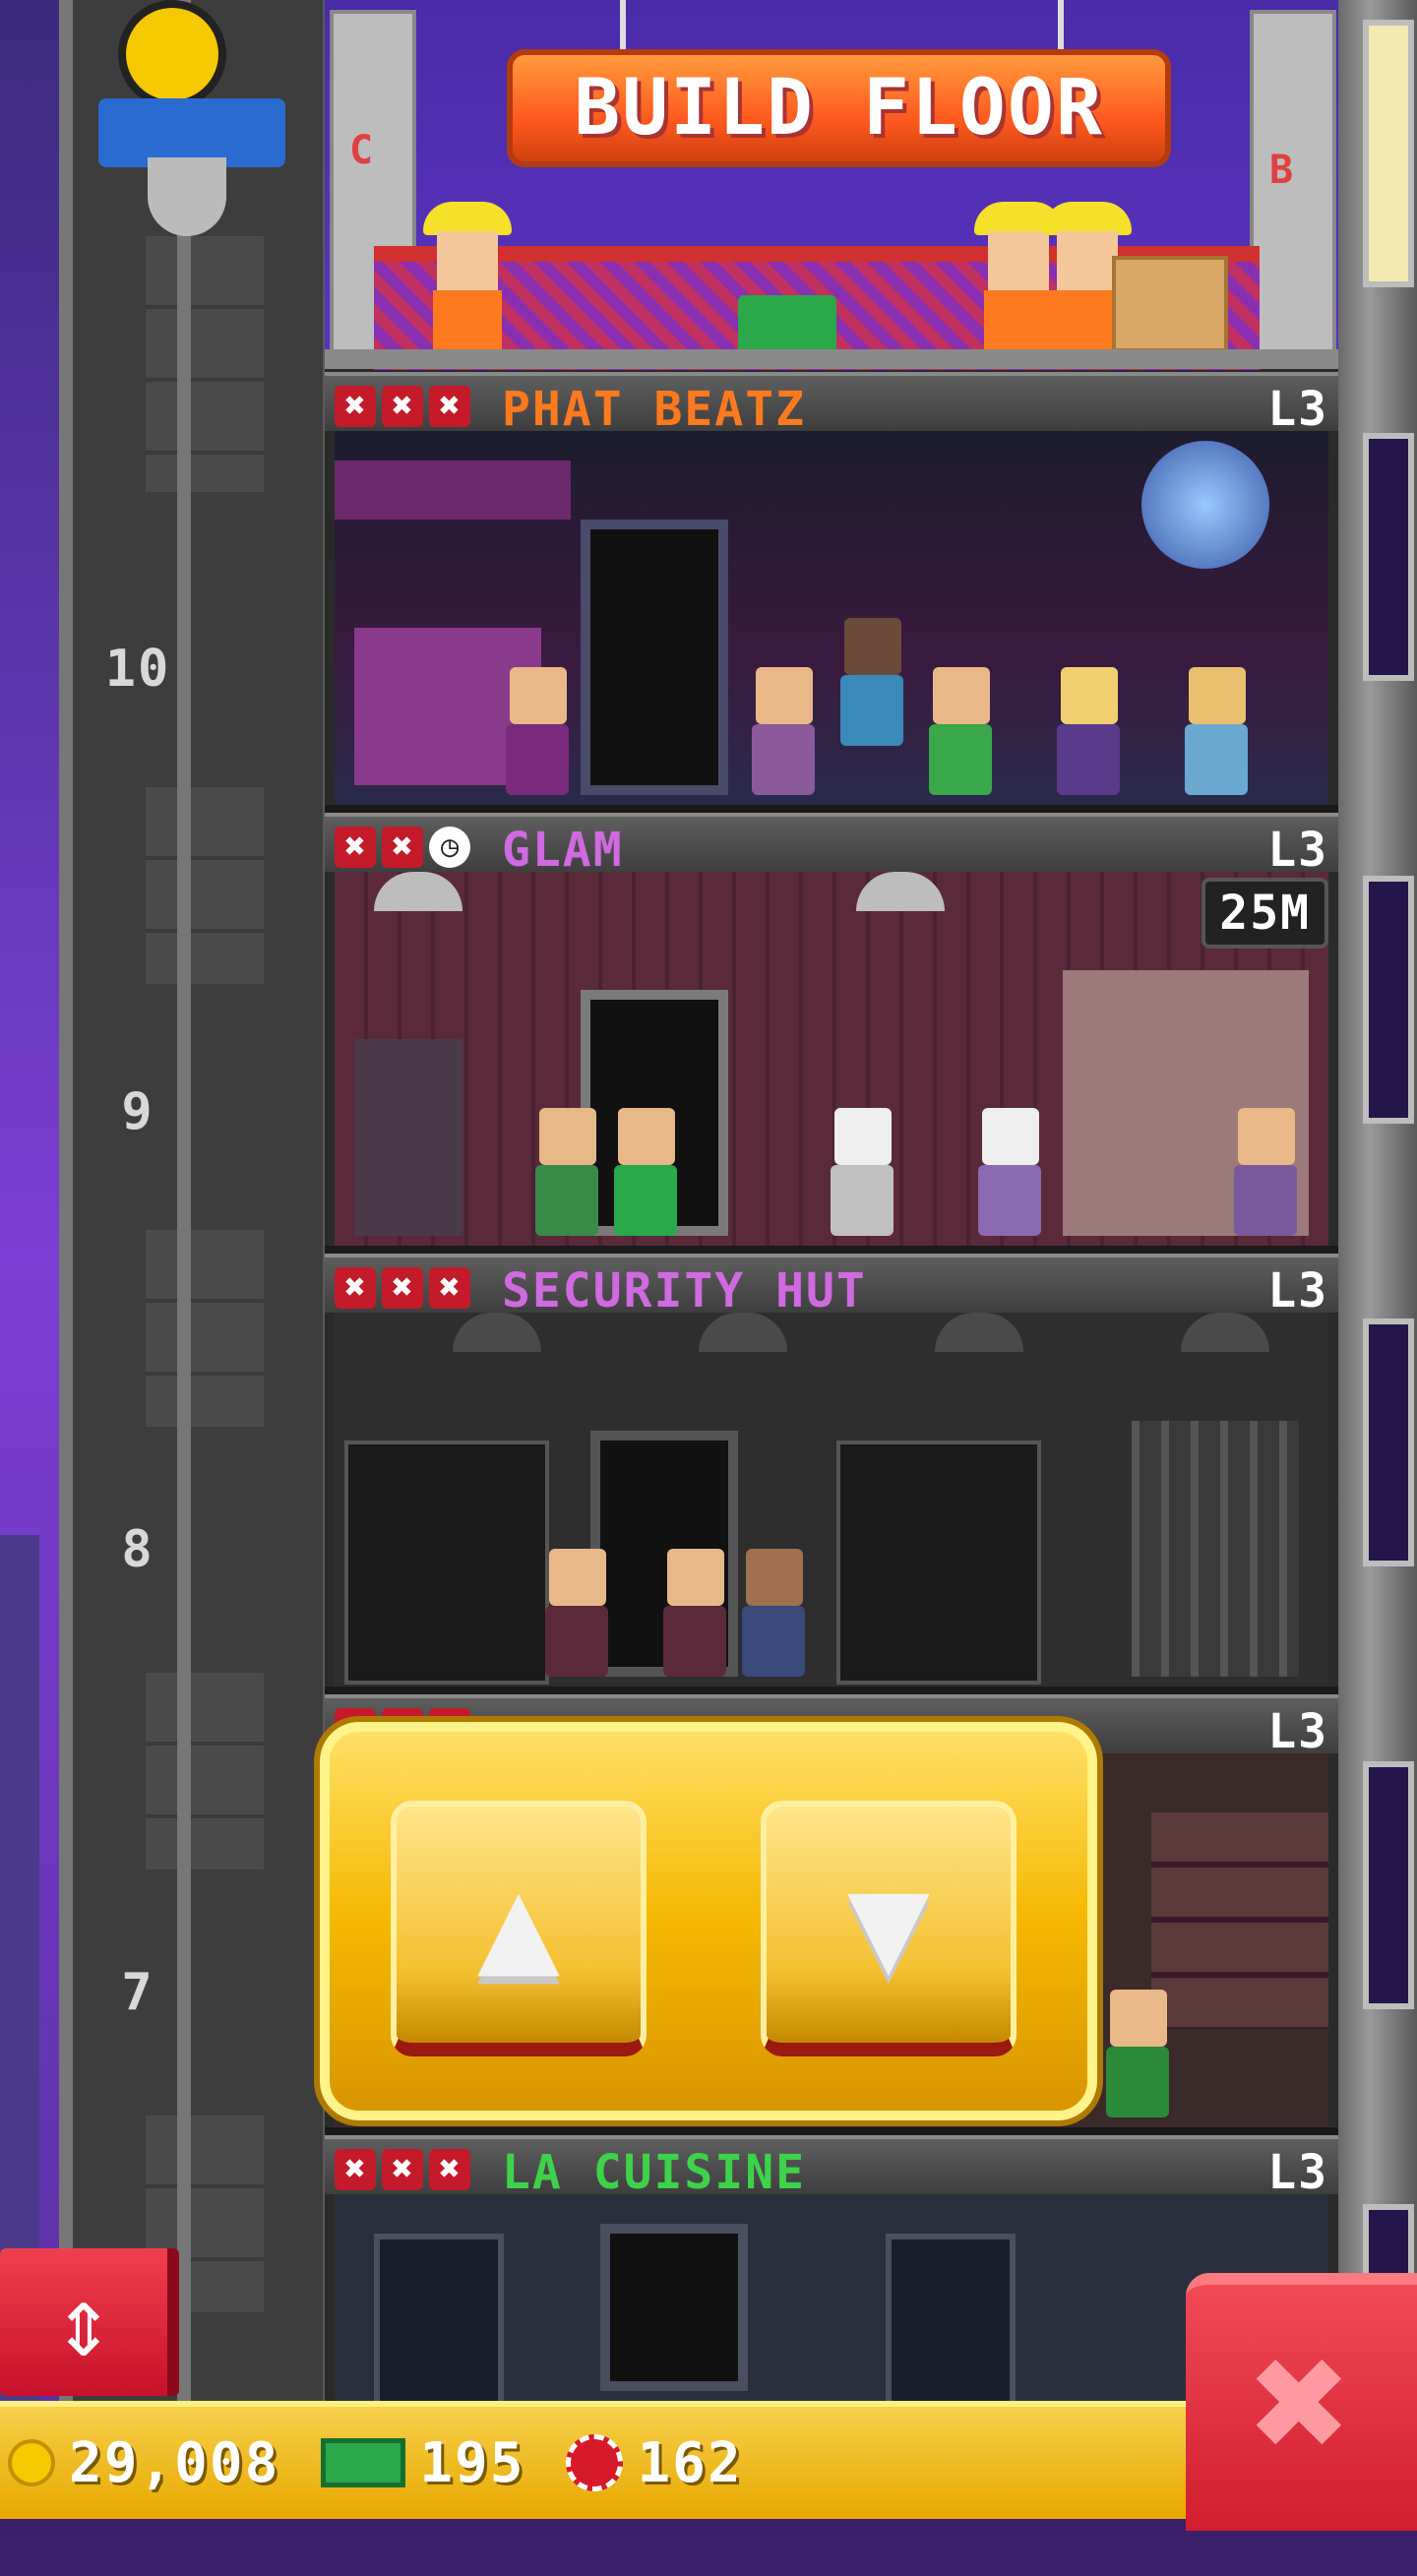 Image resolution: width=1417 pixels, height=2576 pixels. Describe the element at coordinates (654, 2172) in the screenshot. I see `floor-name: LA CUISINE` at that location.